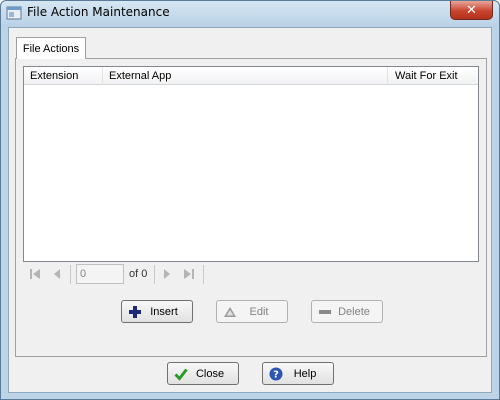 This screenshot has height=400, width=500. I want to click on help-button: ? Help, so click(298, 373).